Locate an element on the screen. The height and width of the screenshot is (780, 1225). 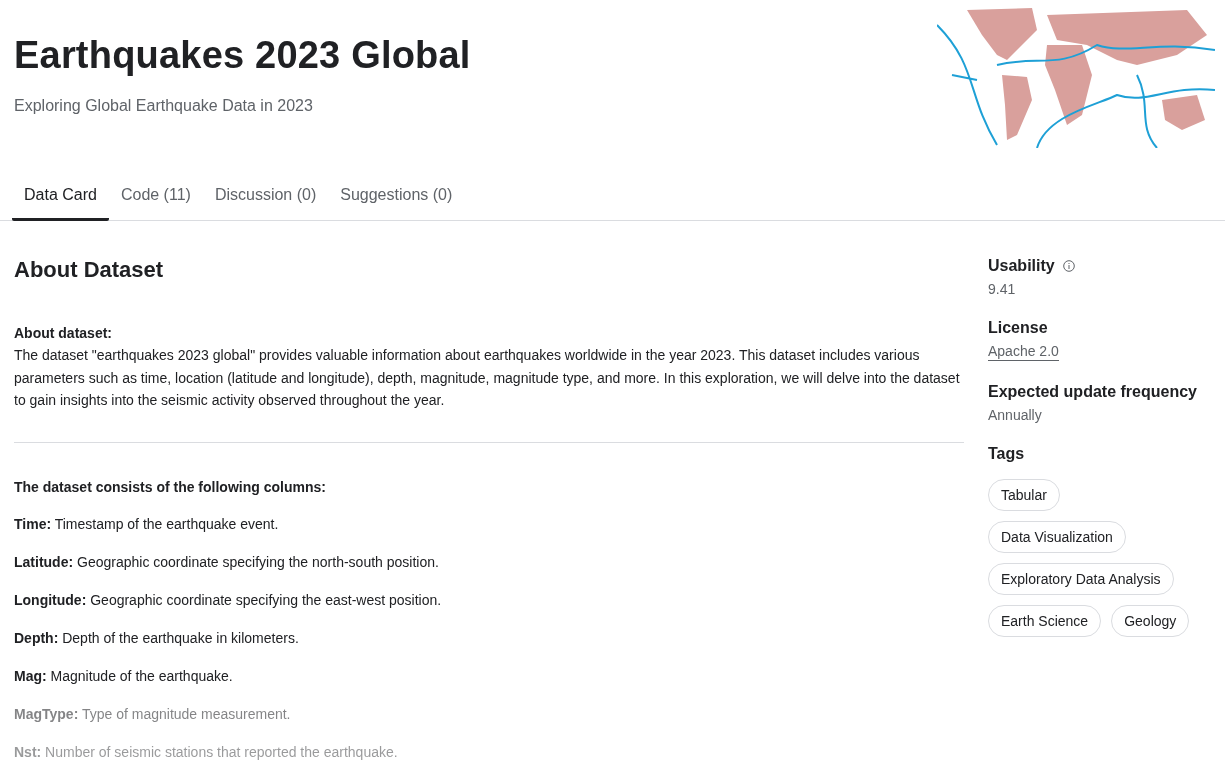
tab: Code (11) is located at coordinates (155, 203).